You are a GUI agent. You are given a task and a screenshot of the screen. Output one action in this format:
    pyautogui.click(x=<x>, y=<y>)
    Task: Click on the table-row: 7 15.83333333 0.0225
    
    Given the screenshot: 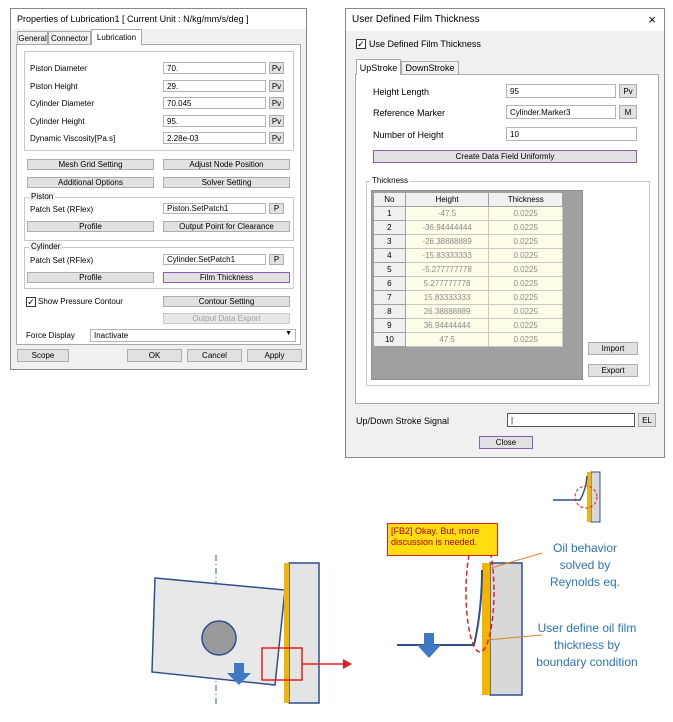 What is the action you would take?
    pyautogui.click(x=468, y=297)
    